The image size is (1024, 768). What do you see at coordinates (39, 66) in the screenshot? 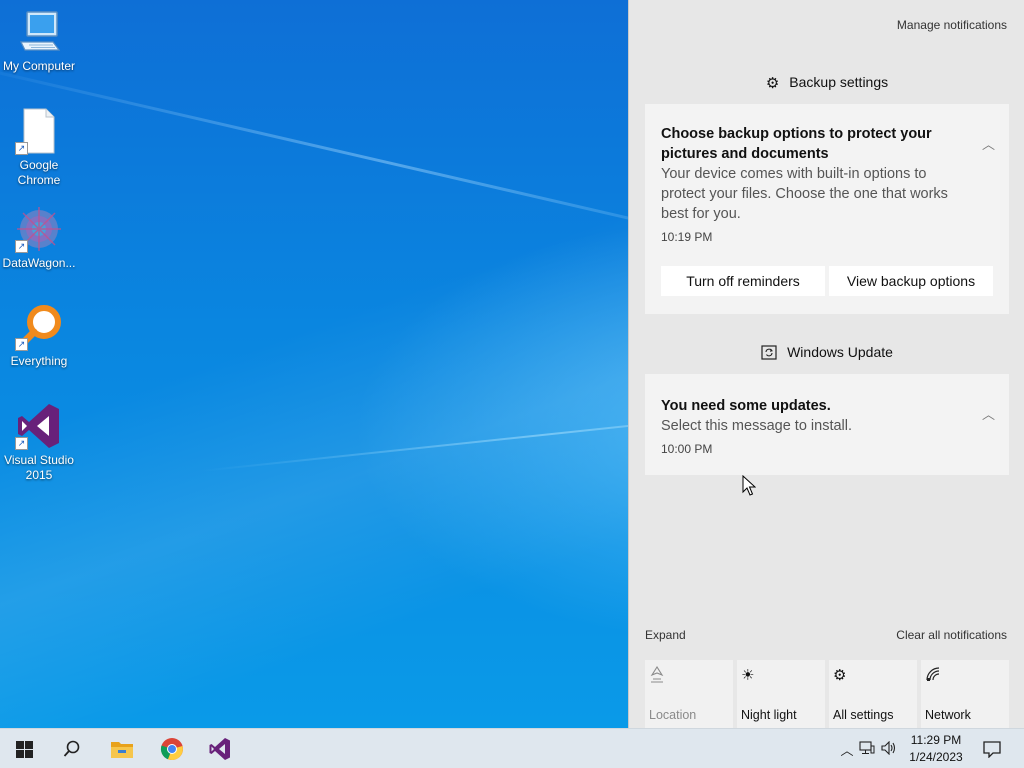
I see `desktop-icon-label: My Computer` at bounding box center [39, 66].